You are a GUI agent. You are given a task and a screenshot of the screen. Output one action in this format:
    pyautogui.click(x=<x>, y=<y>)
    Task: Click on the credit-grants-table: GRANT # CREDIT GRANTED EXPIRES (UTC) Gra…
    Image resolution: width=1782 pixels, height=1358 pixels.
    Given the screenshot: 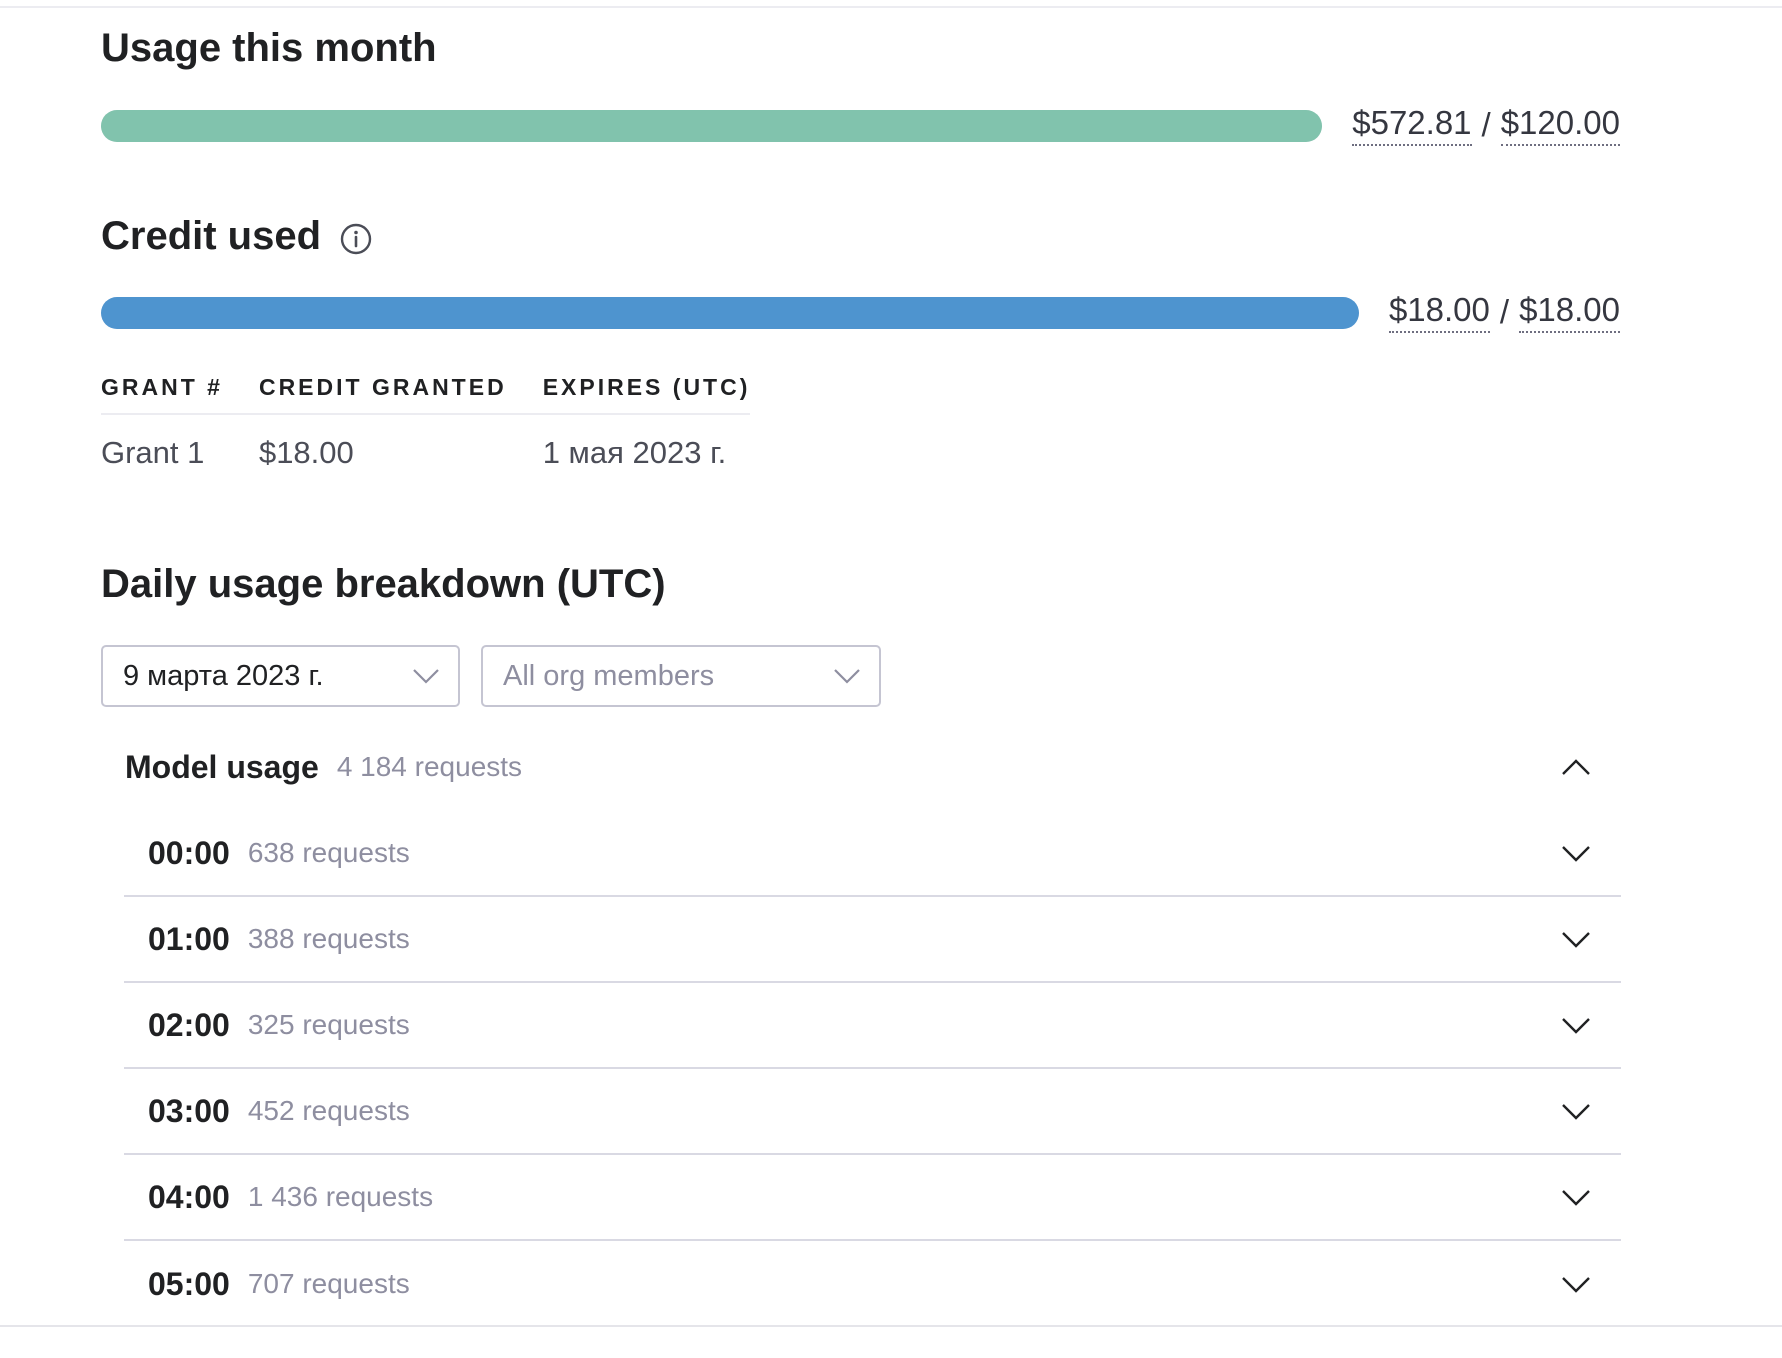 What is the action you would take?
    pyautogui.click(x=426, y=419)
    